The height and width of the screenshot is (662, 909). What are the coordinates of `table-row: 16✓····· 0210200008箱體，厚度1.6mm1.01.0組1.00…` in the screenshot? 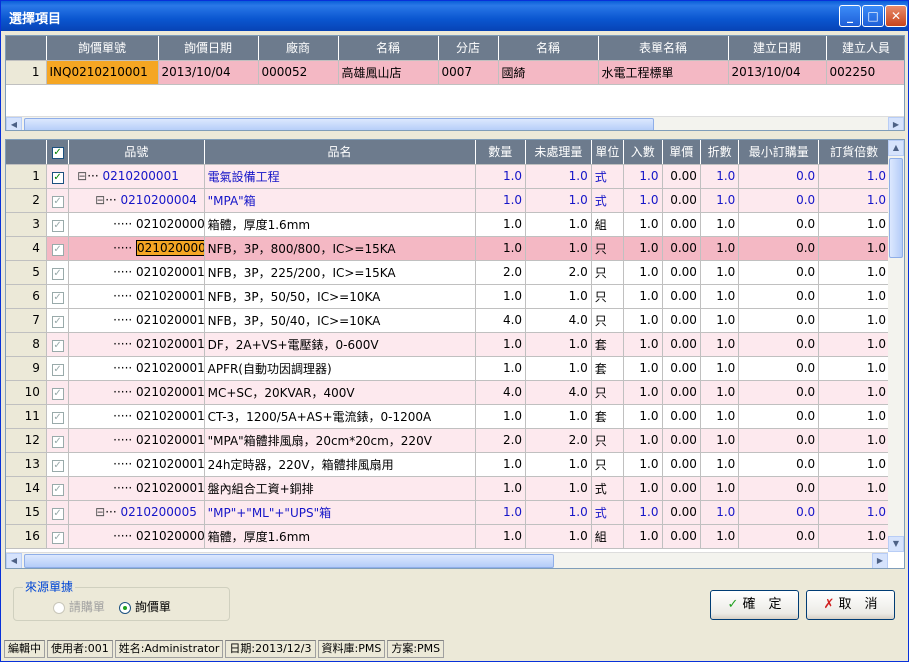 It's located at (448, 536).